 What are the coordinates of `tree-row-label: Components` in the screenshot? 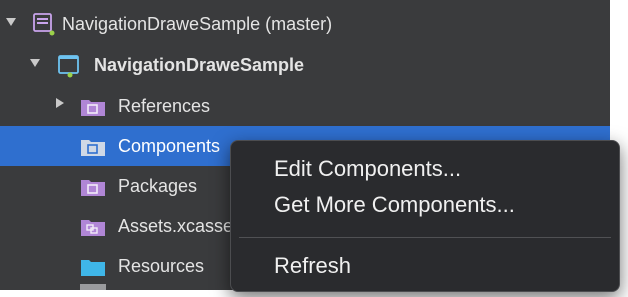 It's located at (169, 146).